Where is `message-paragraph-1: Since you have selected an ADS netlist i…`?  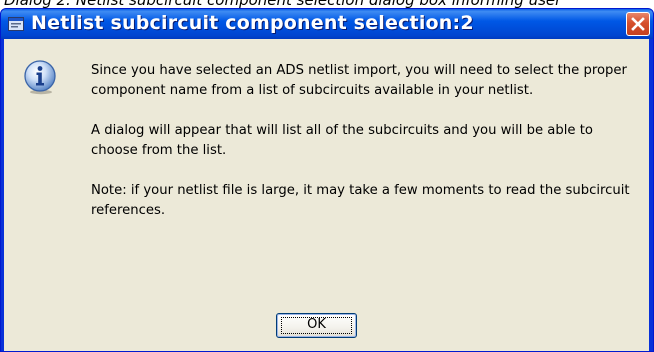
message-paragraph-1: Since you have selected an ADS netlist i… is located at coordinates (359, 80).